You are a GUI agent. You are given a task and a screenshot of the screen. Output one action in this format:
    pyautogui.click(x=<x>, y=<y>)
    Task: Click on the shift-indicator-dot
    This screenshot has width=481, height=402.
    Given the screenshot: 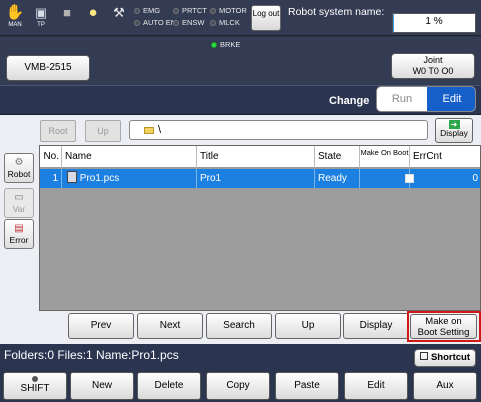 What is the action you would take?
    pyautogui.click(x=35, y=379)
    